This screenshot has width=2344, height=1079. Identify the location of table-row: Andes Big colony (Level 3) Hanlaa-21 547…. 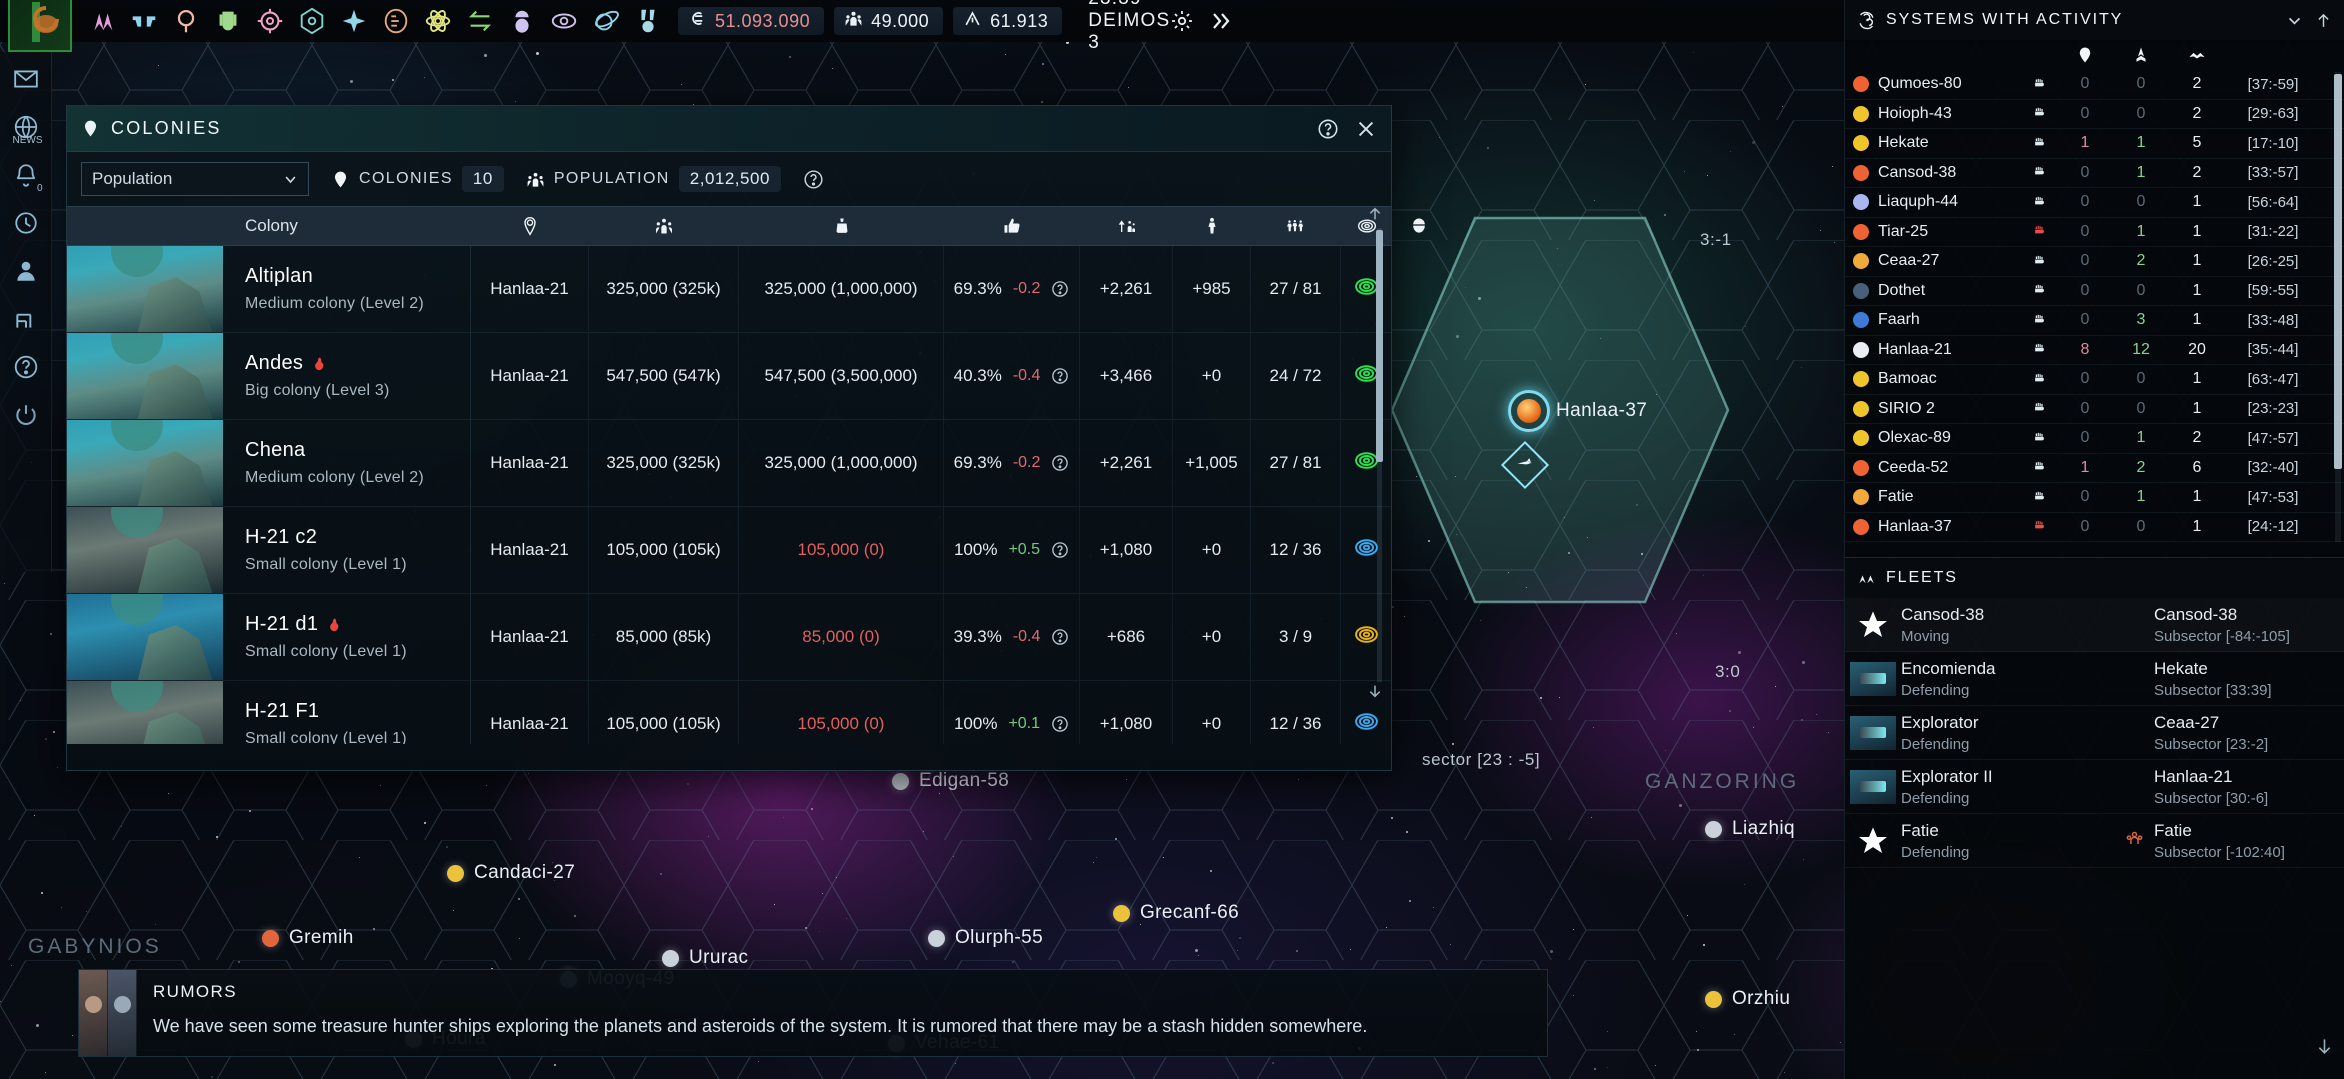
(729, 376).